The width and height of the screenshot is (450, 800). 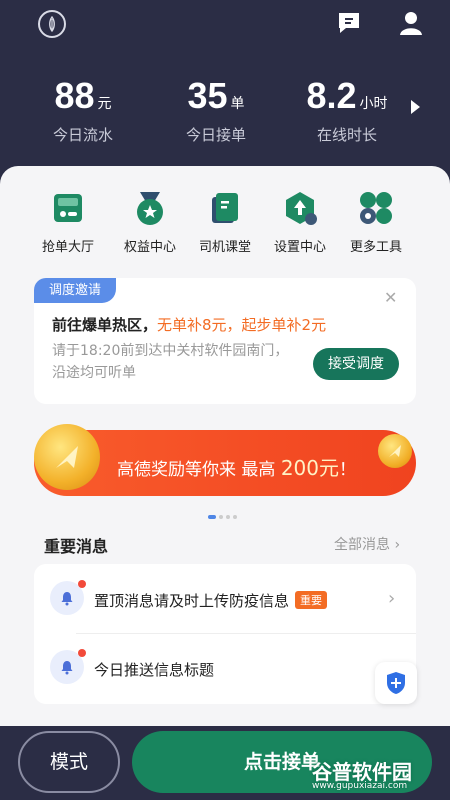 I want to click on dispatch-title: 前往爆单热区，无单补8元，起步单补2元, so click(x=189, y=325).